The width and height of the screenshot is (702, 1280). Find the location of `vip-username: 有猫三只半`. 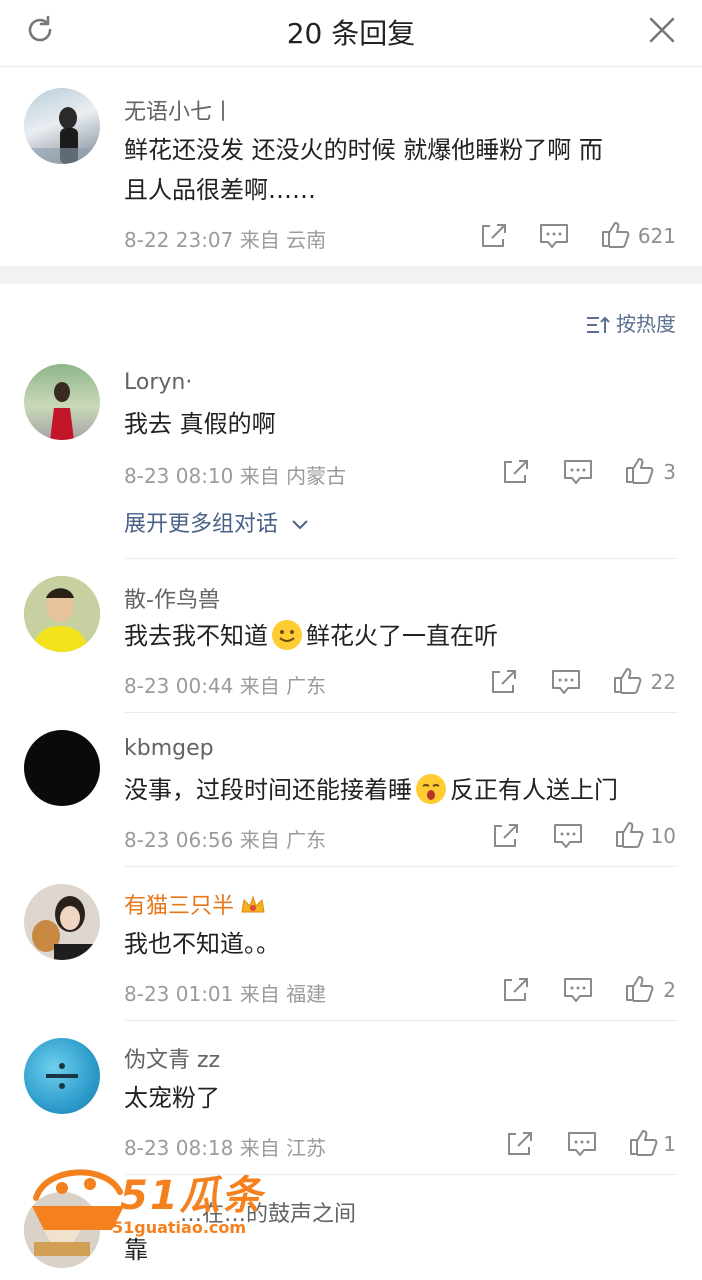

vip-username: 有猫三只半 is located at coordinates (179, 906).